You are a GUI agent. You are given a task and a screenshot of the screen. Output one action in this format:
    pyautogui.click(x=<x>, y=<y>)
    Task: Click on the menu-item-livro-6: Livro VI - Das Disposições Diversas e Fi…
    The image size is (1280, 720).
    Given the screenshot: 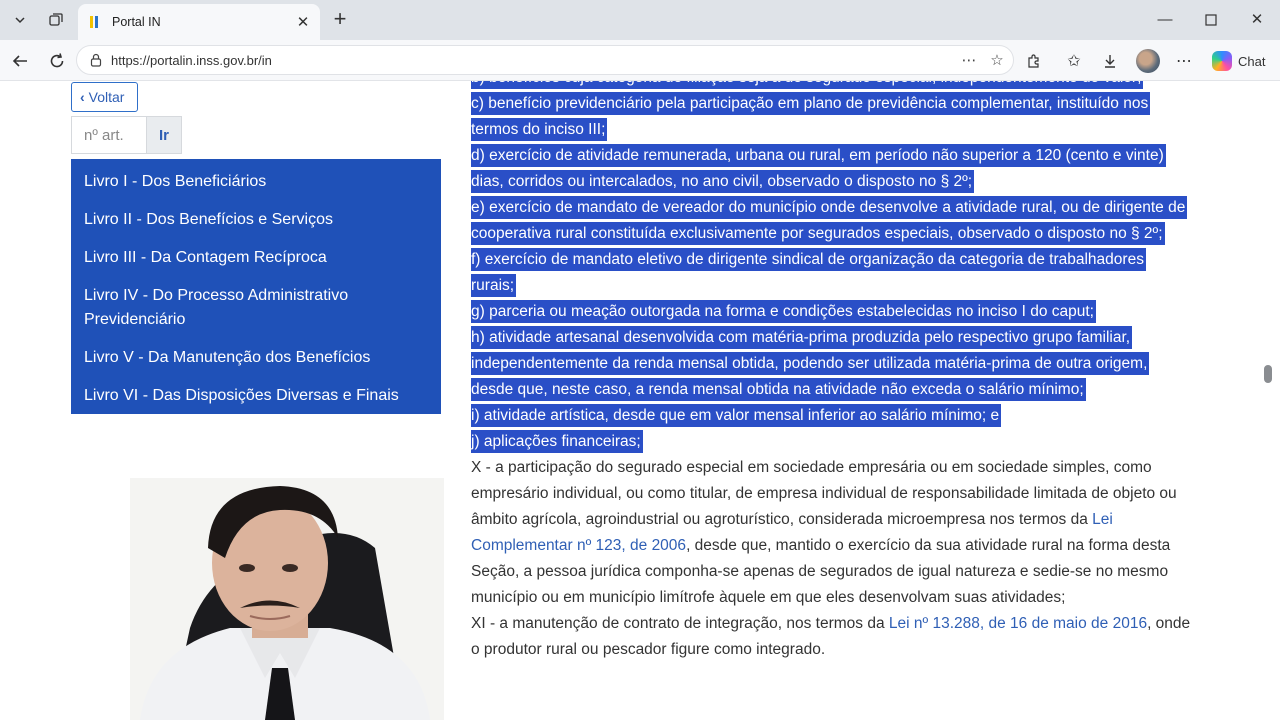 What is the action you would take?
    pyautogui.click(x=256, y=396)
    